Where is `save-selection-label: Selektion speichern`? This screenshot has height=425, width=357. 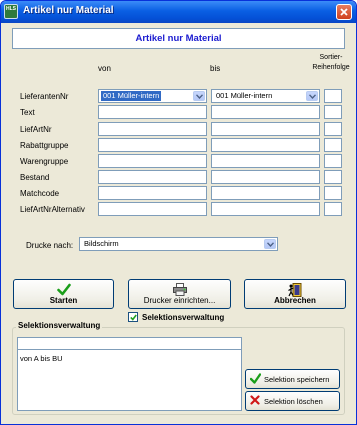
save-selection-label: Selektion speichern is located at coordinates (297, 379).